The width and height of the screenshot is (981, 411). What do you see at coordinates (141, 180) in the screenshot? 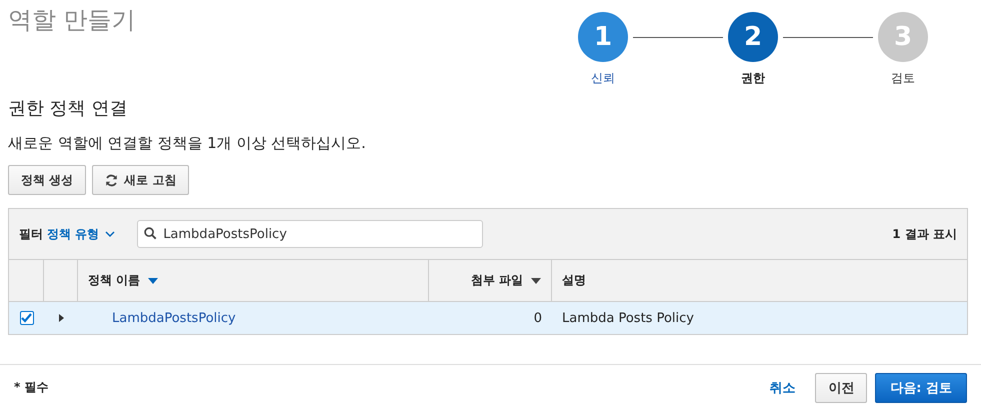
I see `refresh-button: 새로 고침` at bounding box center [141, 180].